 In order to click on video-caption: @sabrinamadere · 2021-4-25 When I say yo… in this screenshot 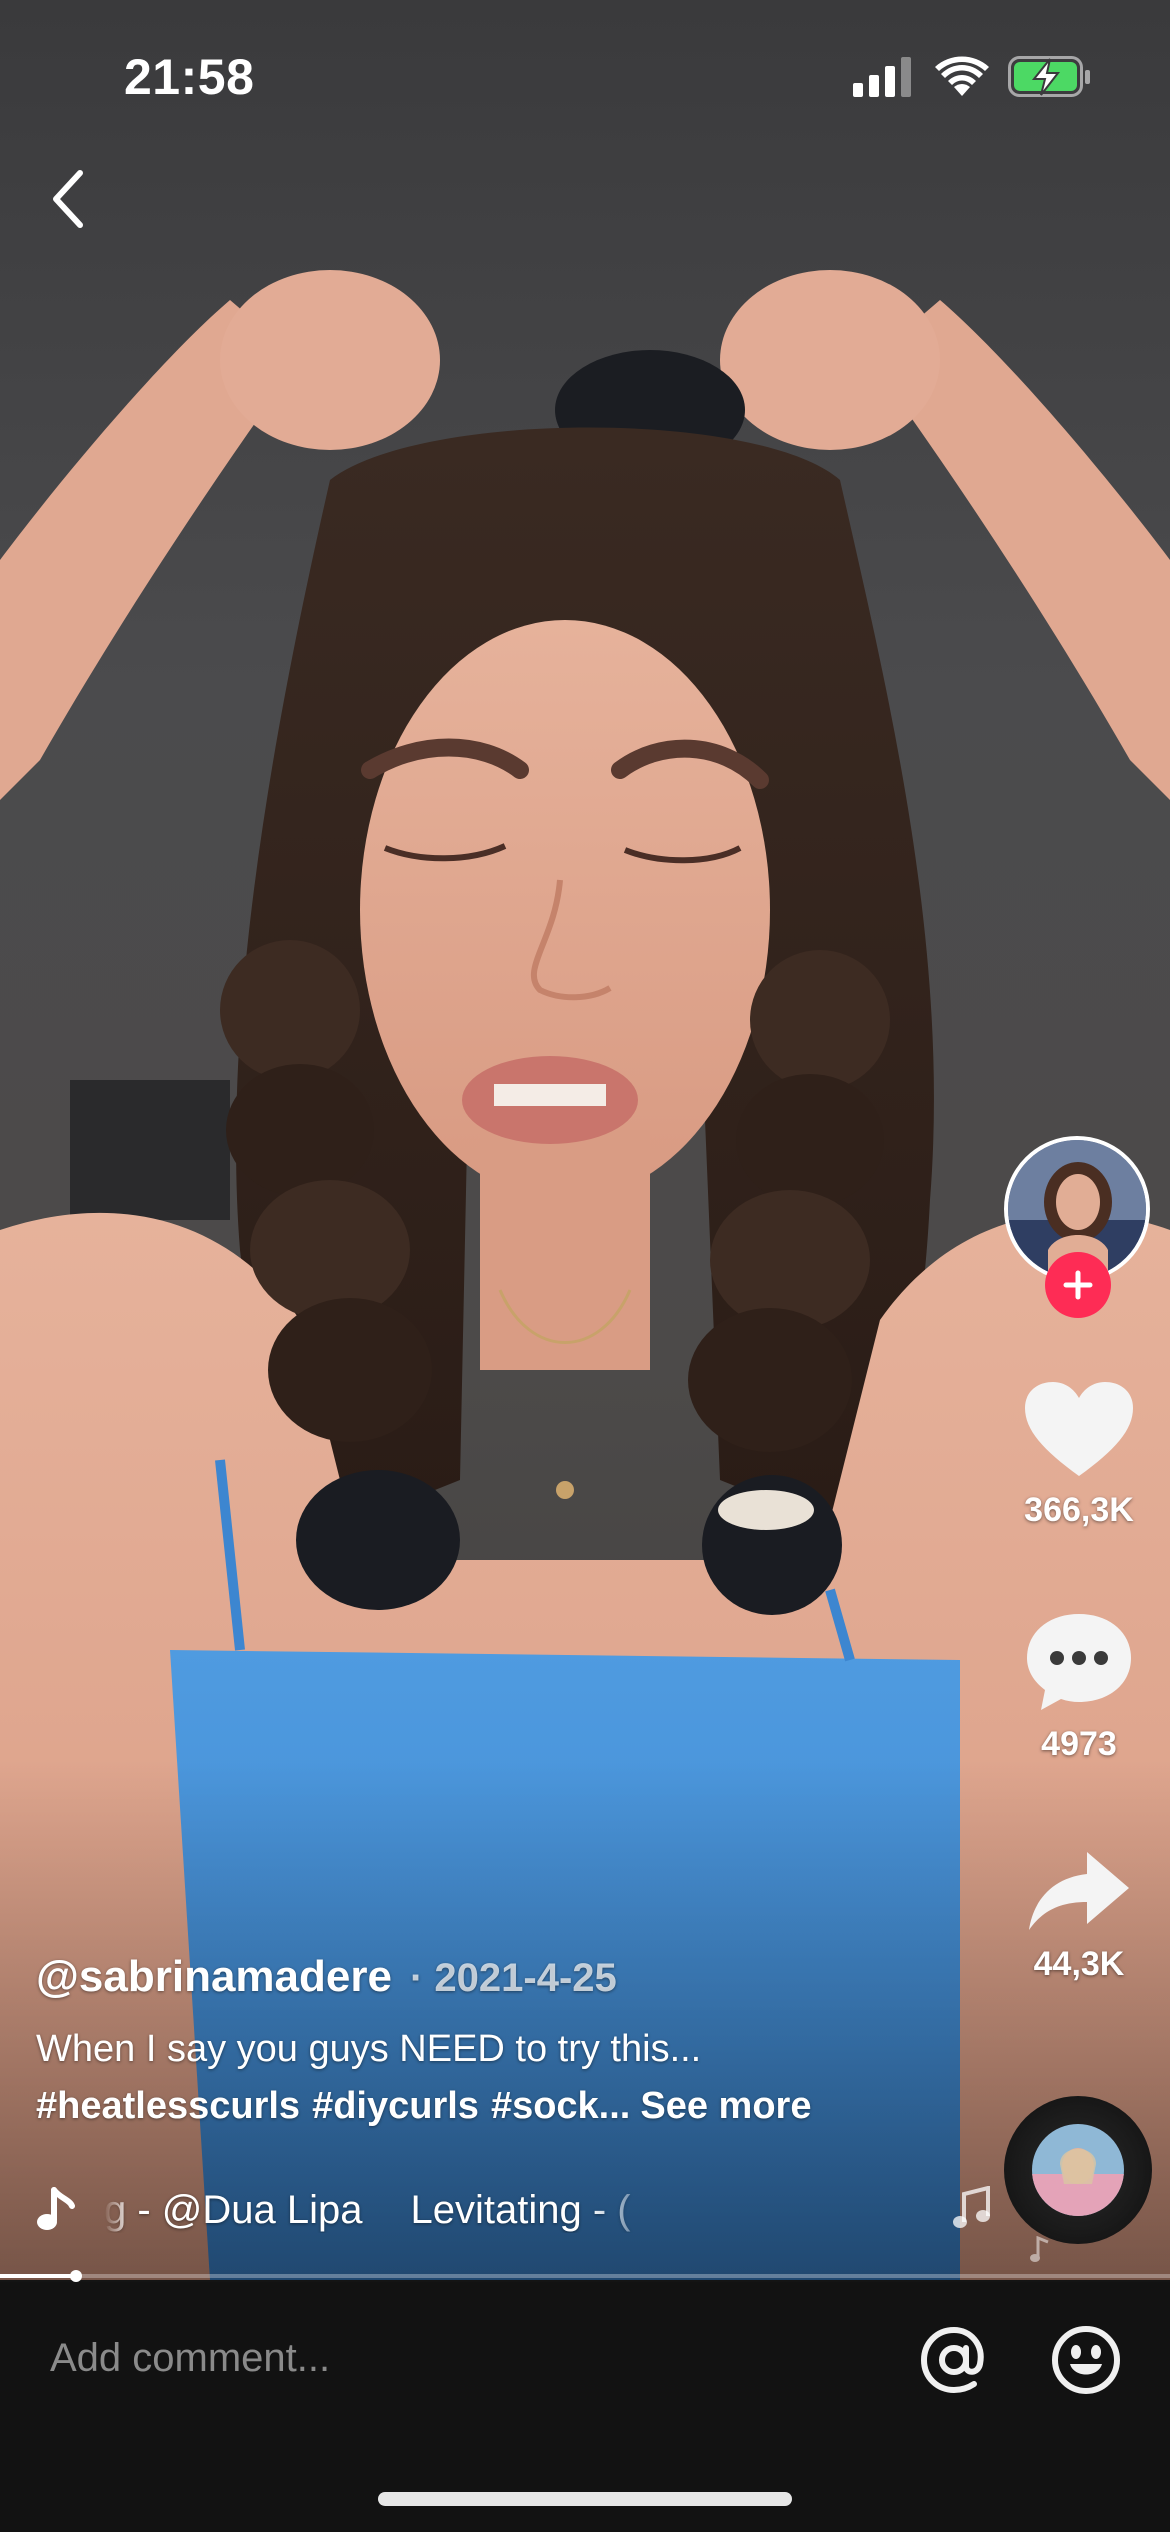, I will do `click(496, 2040)`.